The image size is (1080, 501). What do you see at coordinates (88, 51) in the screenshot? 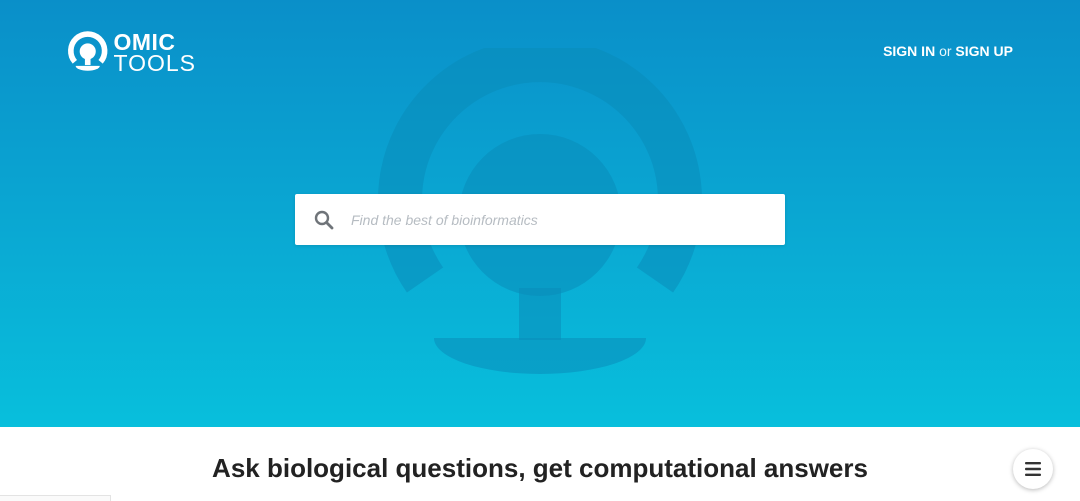
I see `omega-icon` at bounding box center [88, 51].